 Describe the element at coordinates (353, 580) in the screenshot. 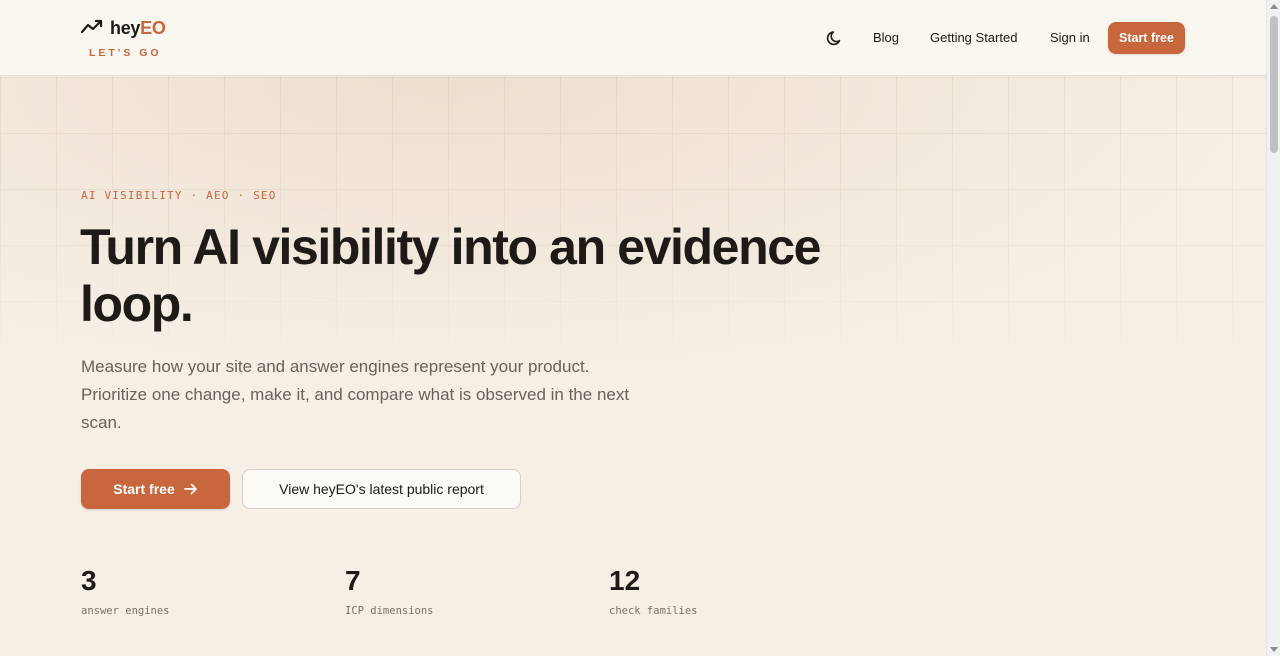

I see `stat-value: 7` at that location.